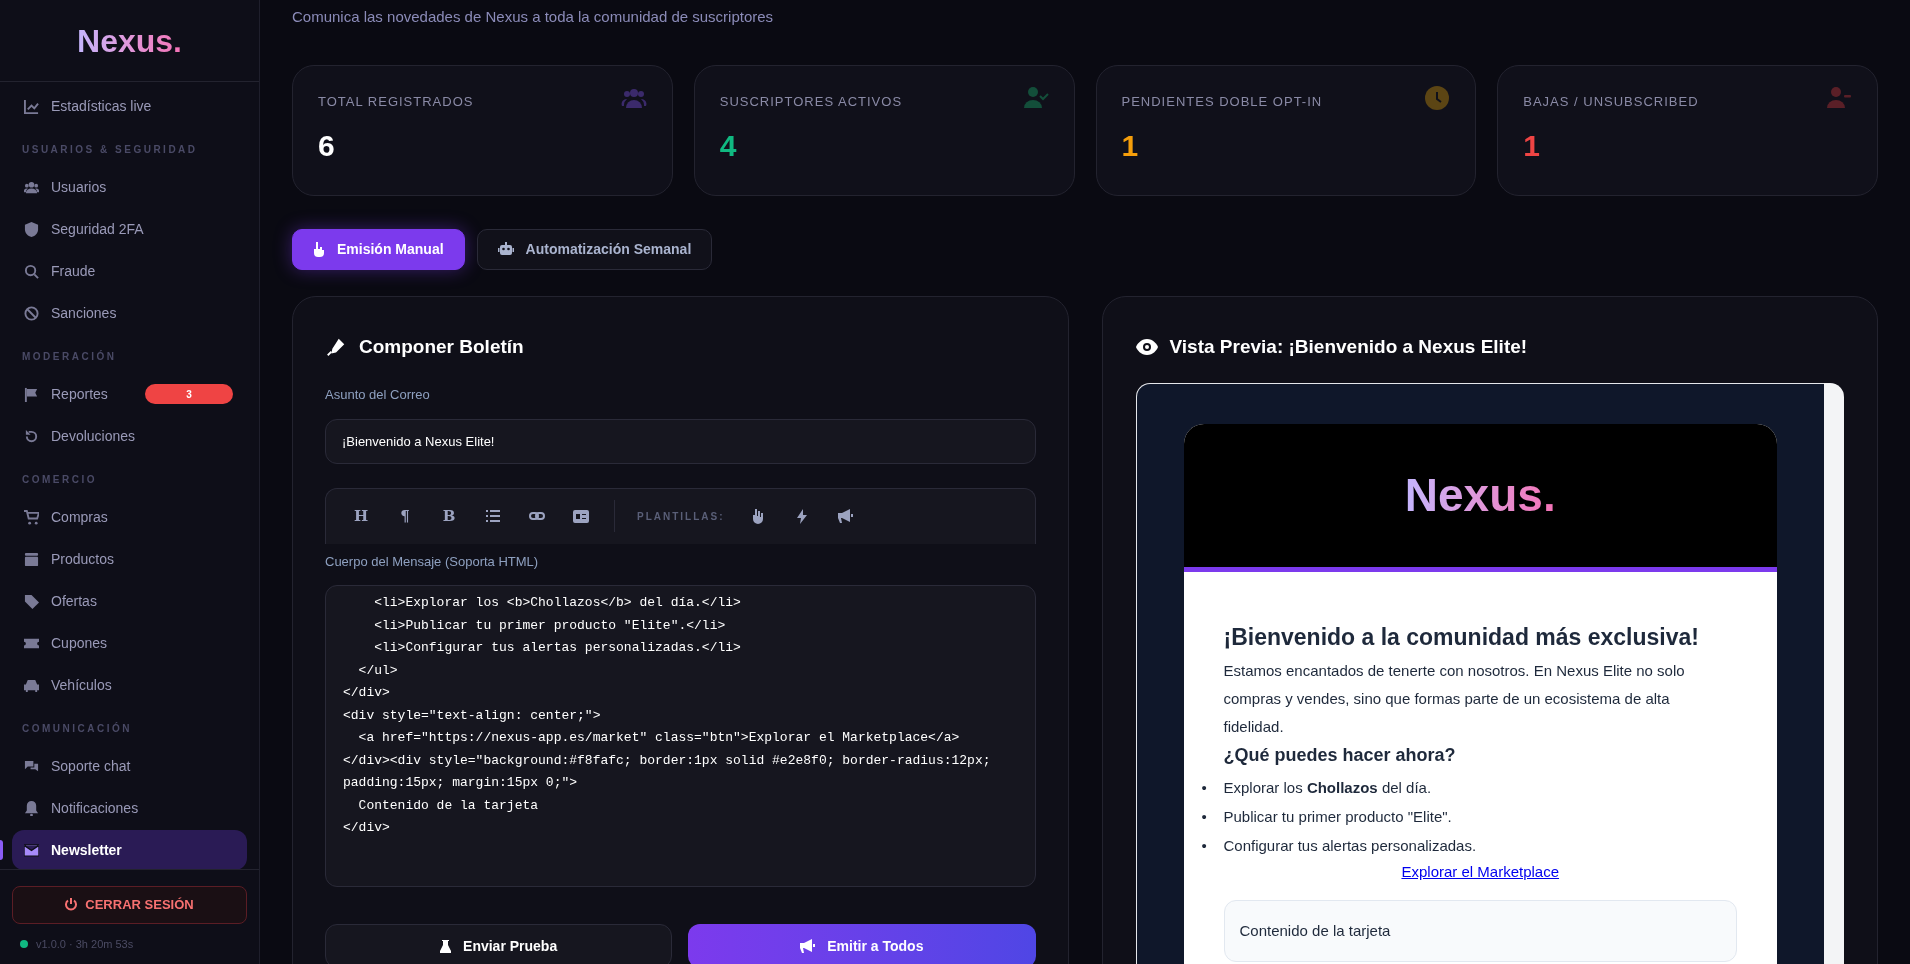 Image resolution: width=1910 pixels, height=964 pixels. I want to click on bell-icon, so click(31, 808).